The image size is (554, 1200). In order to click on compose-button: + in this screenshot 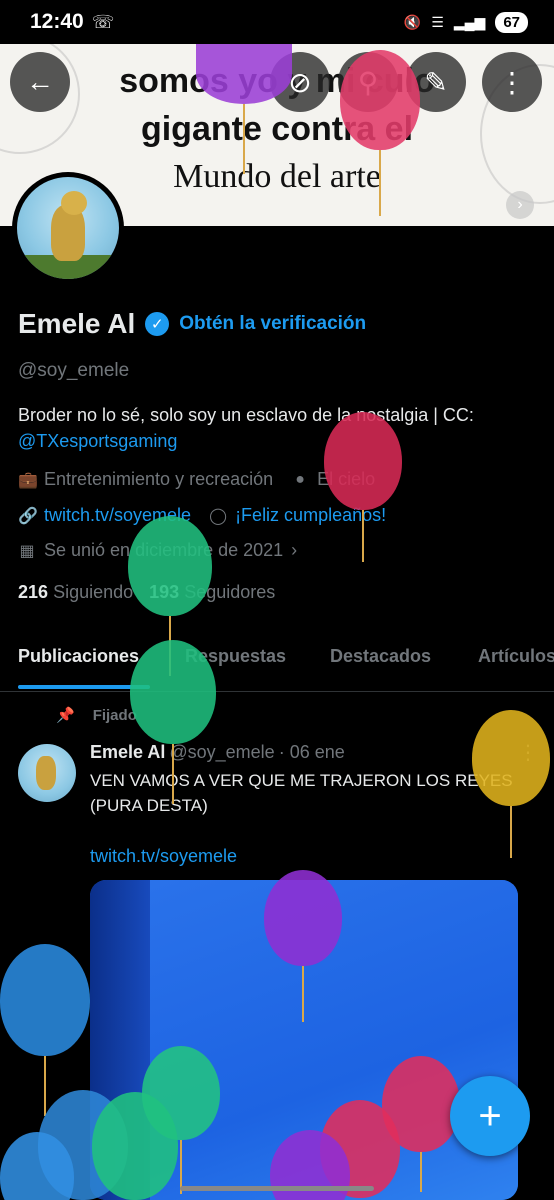, I will do `click(490, 1116)`.